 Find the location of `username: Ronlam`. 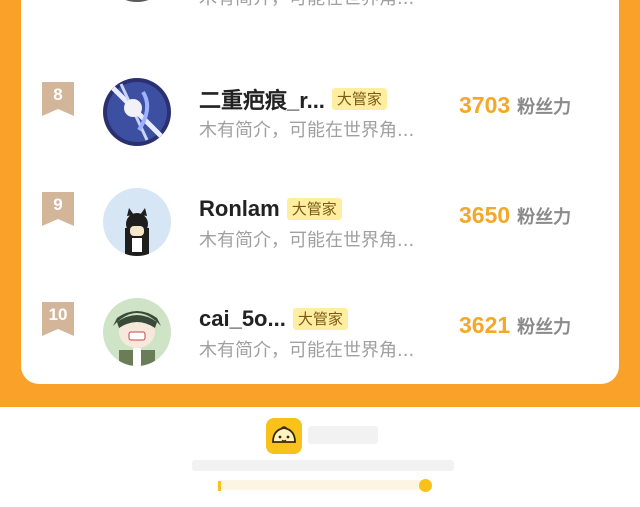

username: Ronlam is located at coordinates (239, 209).